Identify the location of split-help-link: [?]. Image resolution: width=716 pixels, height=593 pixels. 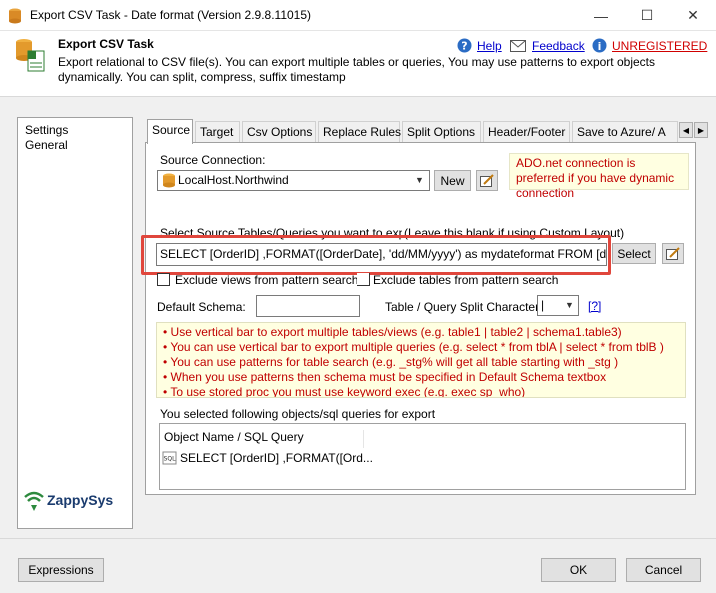
(594, 306).